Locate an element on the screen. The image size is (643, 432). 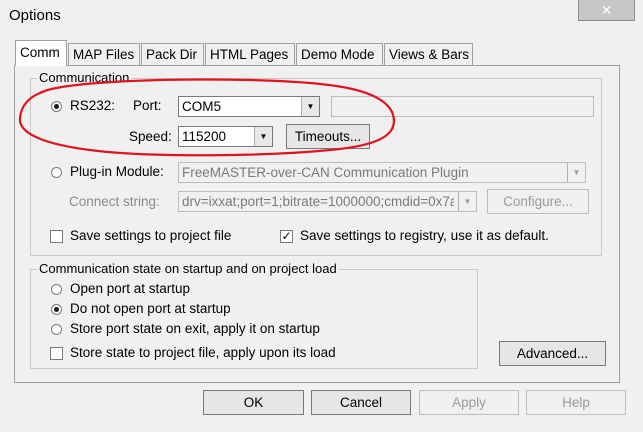
tab-comm: Comm is located at coordinates (41, 53).